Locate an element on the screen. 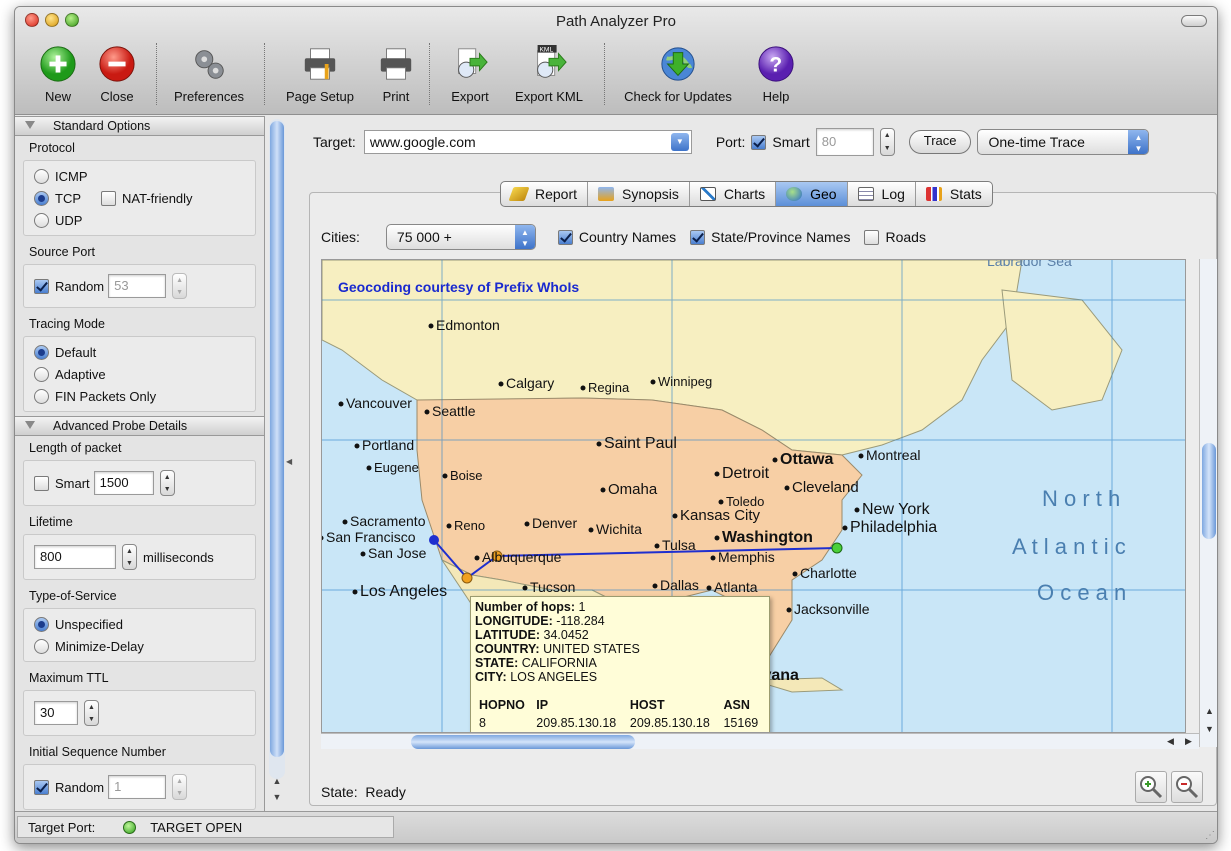 The width and height of the screenshot is (1231, 851). length-stepper: ▲ ▼ is located at coordinates (167, 483).